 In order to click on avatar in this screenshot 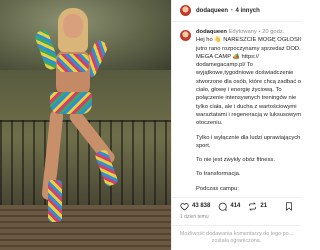, I will do `click(185, 10)`.